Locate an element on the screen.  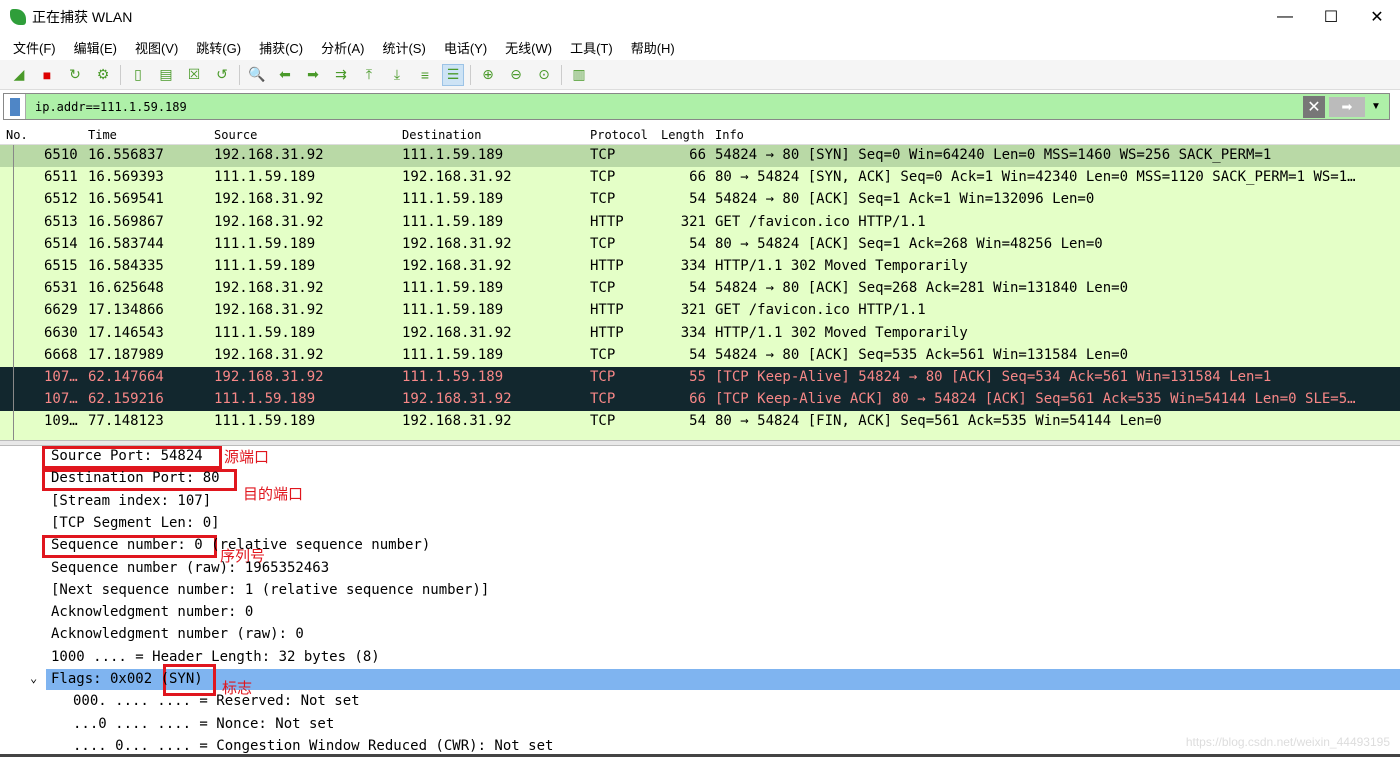
filter-input: ip.addr==111.1.59.189 is located at coordinates (664, 107).